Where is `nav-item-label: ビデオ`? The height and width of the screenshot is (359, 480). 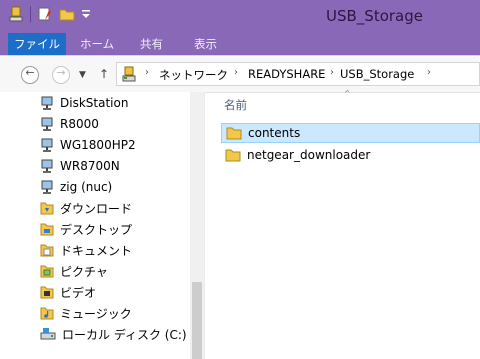
nav-item-label: ビデオ is located at coordinates (78, 292).